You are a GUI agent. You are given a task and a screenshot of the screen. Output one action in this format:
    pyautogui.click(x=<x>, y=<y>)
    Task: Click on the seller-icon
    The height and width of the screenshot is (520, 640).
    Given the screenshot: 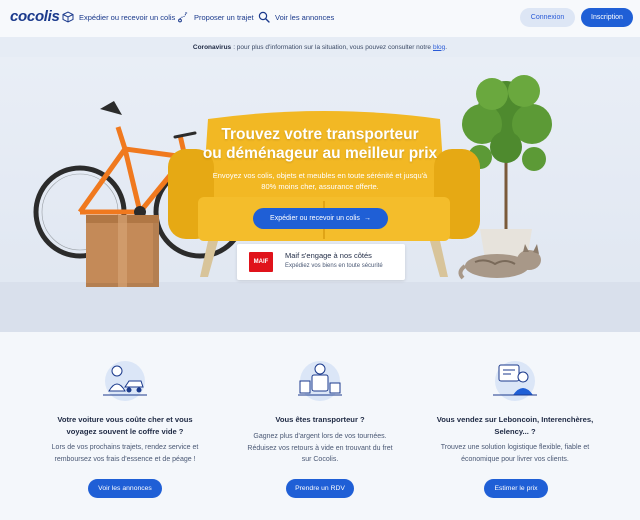 What is the action you would take?
    pyautogui.click(x=515, y=381)
    